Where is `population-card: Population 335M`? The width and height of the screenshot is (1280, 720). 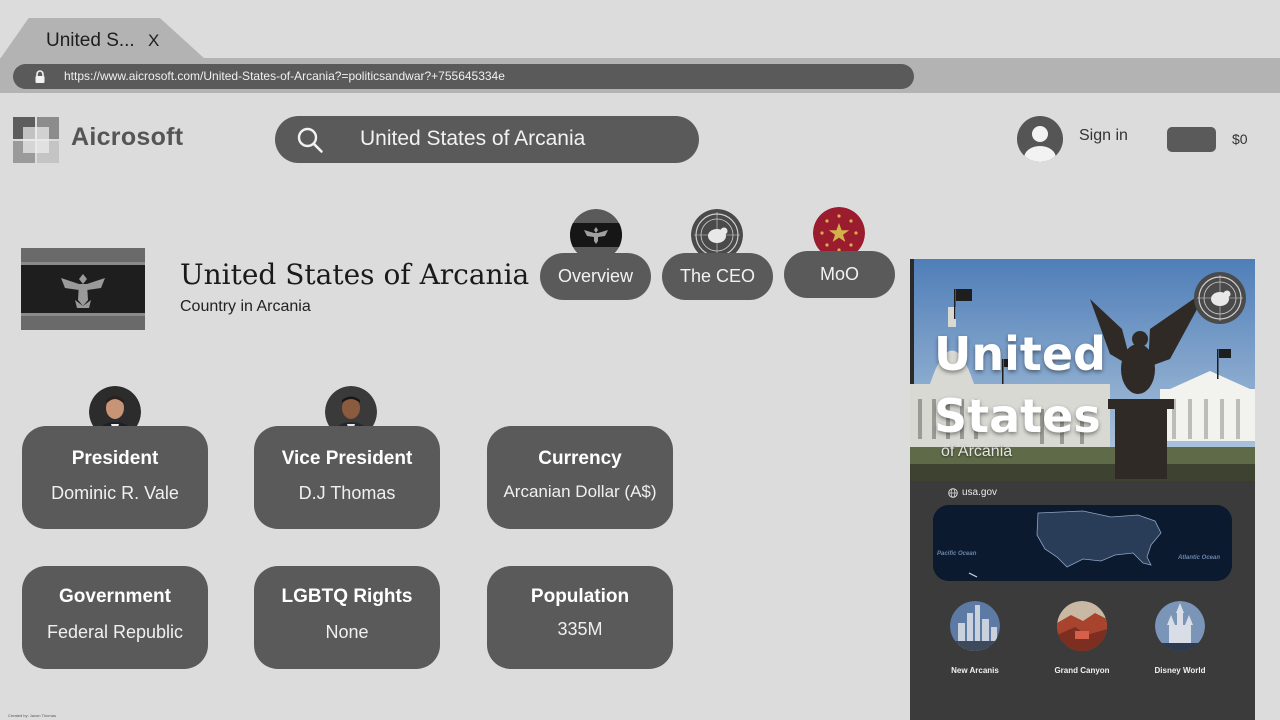 population-card: Population 335M is located at coordinates (580, 617).